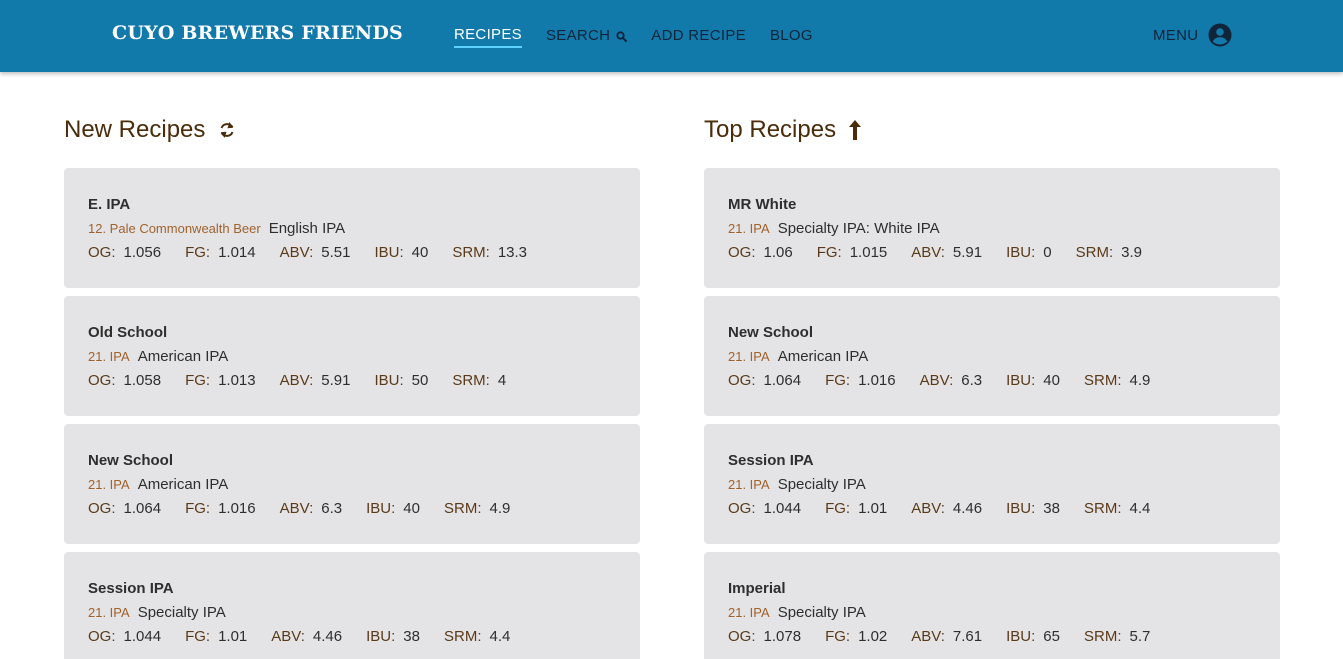 Image resolution: width=1343 pixels, height=659 pixels. Describe the element at coordinates (858, 228) in the screenshot. I see `style-name: Specialty IPA: White IPA` at that location.